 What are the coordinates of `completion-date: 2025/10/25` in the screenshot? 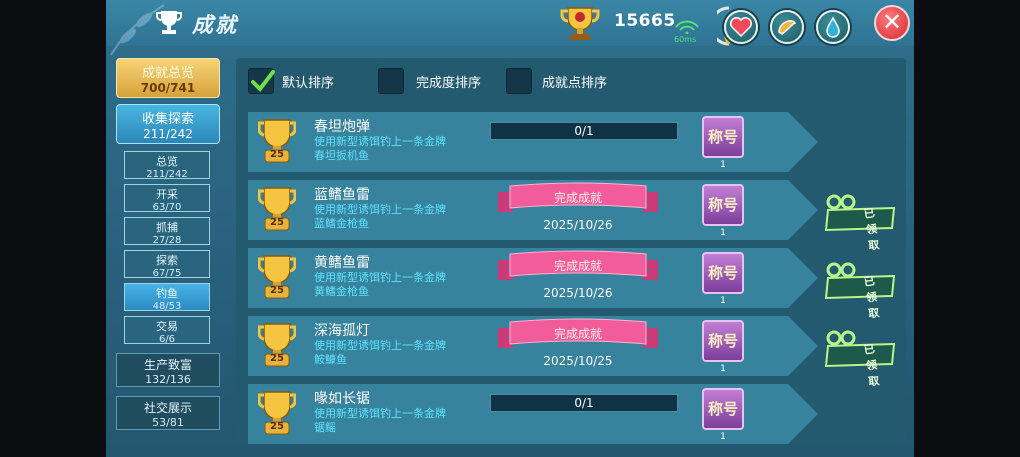 It's located at (578, 361).